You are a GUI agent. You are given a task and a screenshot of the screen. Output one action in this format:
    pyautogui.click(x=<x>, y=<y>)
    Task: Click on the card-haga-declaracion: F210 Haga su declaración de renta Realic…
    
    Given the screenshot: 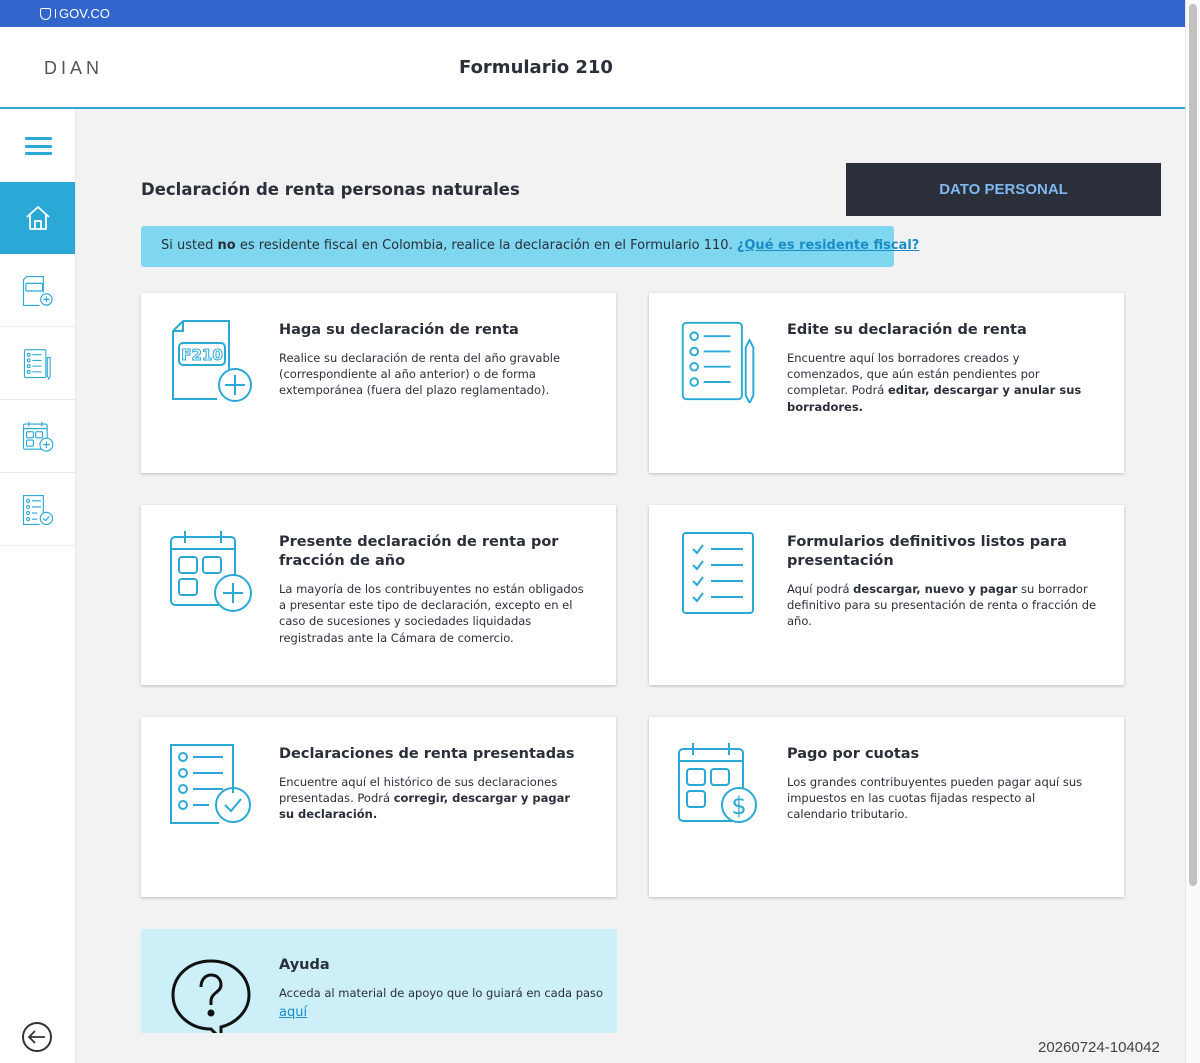 What is the action you would take?
    pyautogui.click(x=378, y=383)
    